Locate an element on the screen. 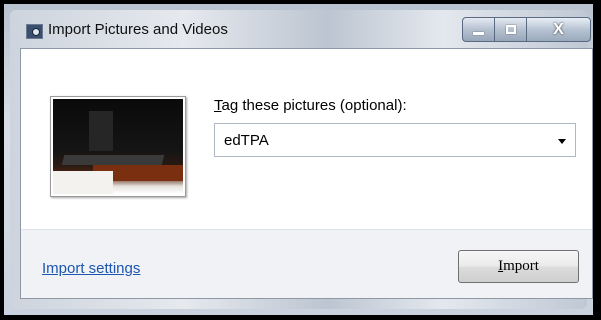  tag-combobox-value: edTPA is located at coordinates (246, 140).